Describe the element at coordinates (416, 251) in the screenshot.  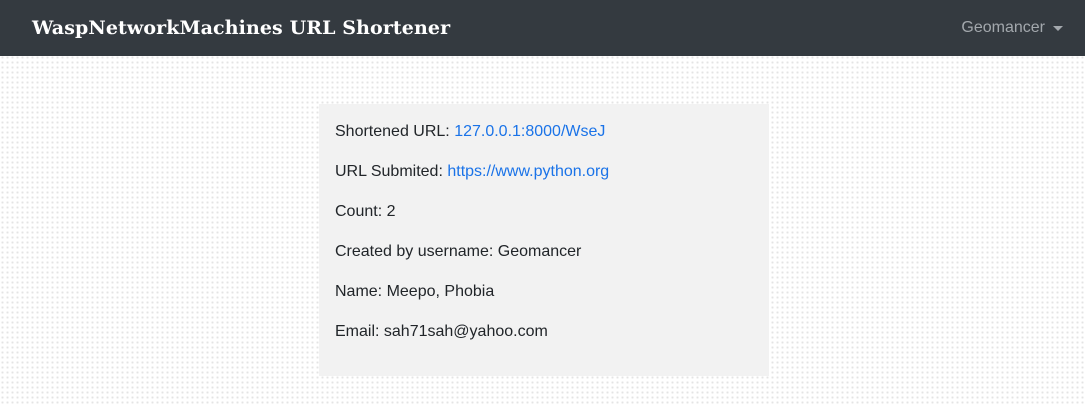
I see `created-by-label: Created by username:` at that location.